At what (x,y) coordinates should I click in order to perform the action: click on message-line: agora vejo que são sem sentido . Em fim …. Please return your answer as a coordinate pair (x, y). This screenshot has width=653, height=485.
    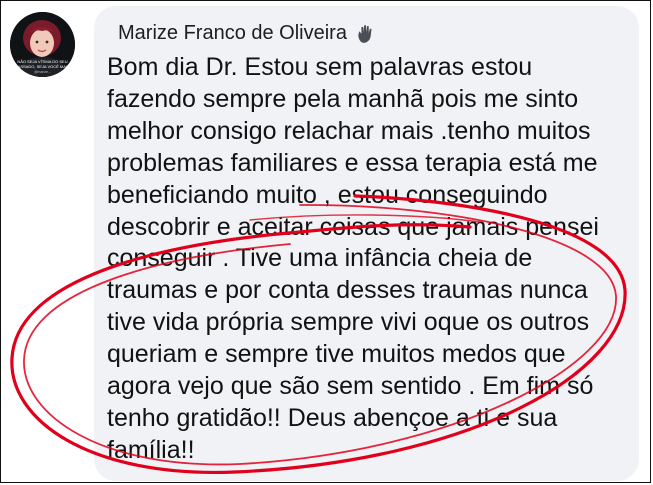
    Looking at the image, I should click on (350, 386).